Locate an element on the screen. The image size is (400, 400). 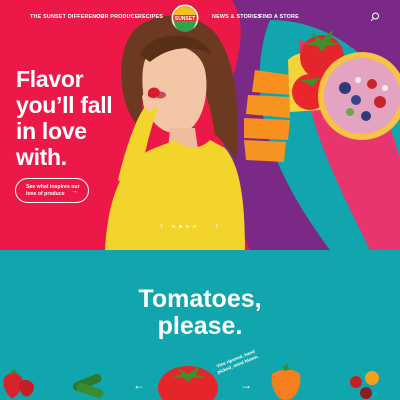
logo-text: SUNSET is located at coordinates (185, 19).